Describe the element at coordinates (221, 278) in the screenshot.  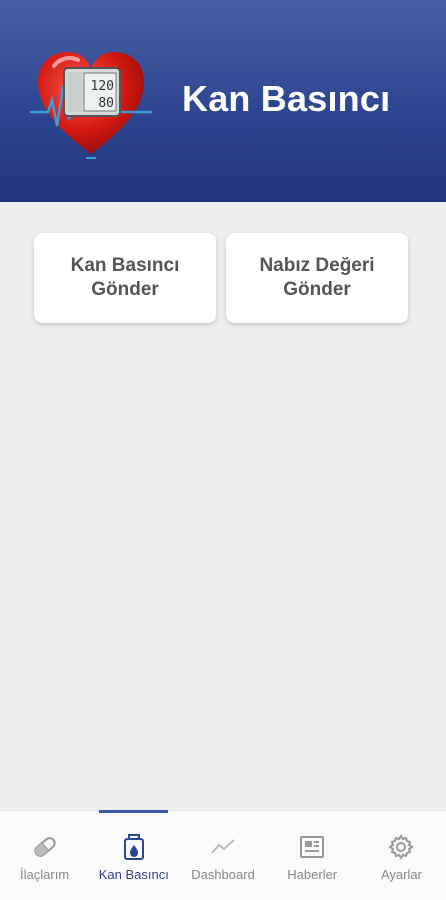
I see `action-cards: Kan Basıncı Gönder Nabız Değeri Gönder` at that location.